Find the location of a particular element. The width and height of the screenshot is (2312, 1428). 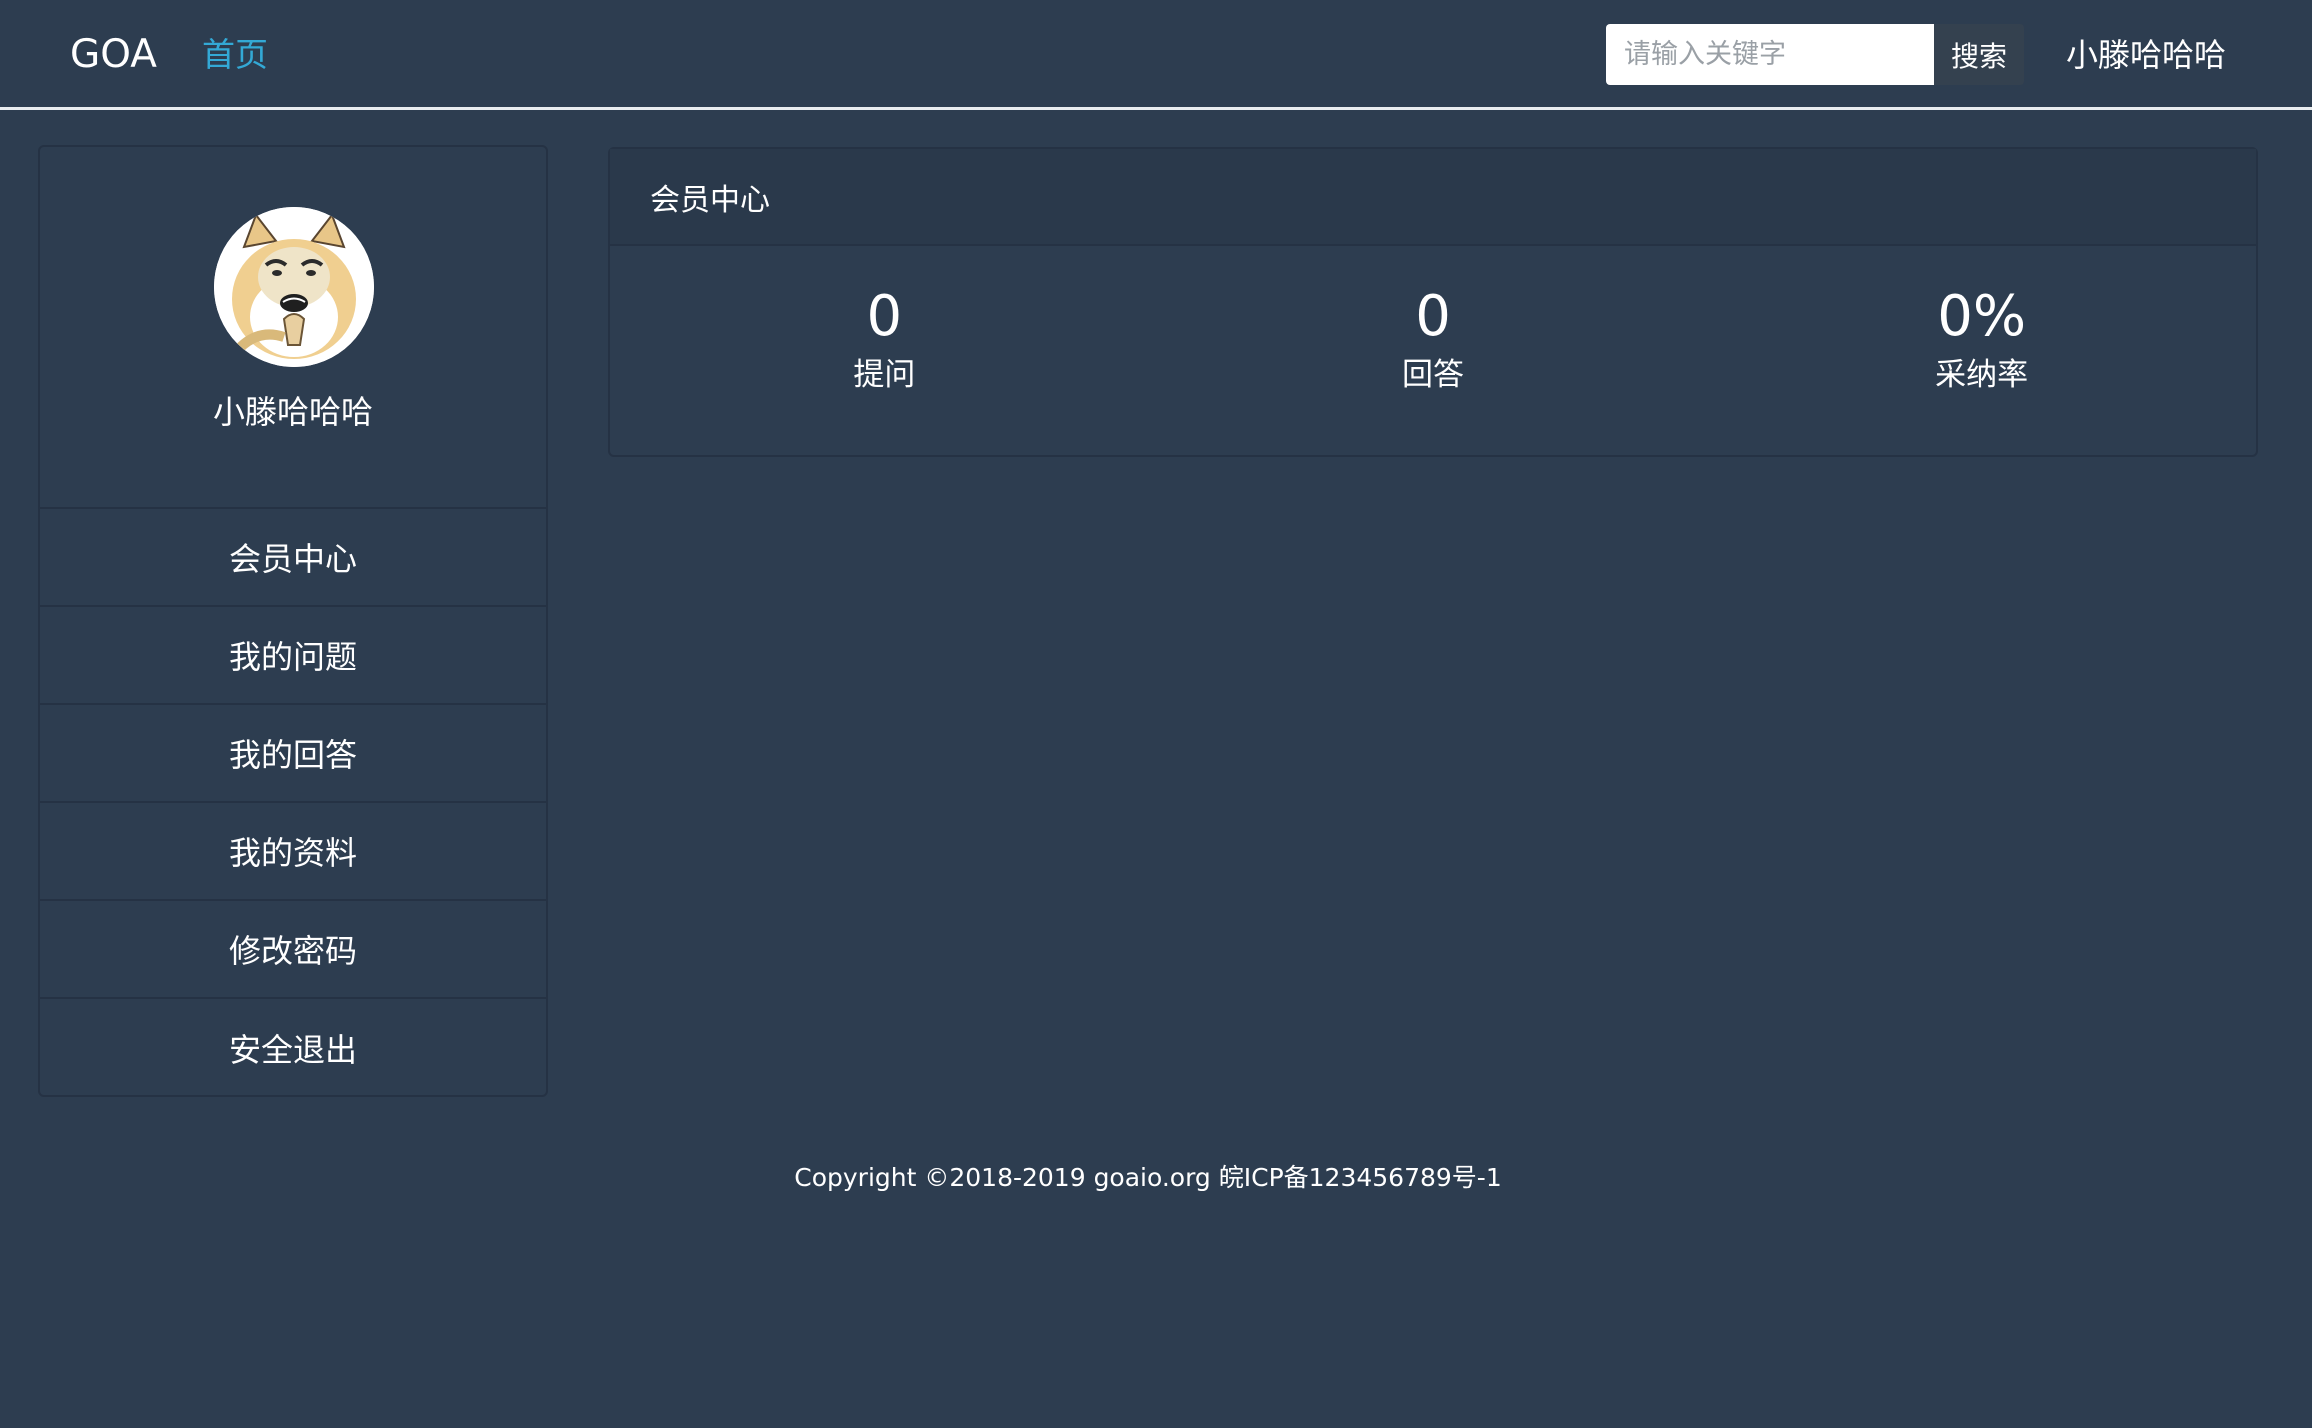

stat-label: 提问 is located at coordinates (884, 375).